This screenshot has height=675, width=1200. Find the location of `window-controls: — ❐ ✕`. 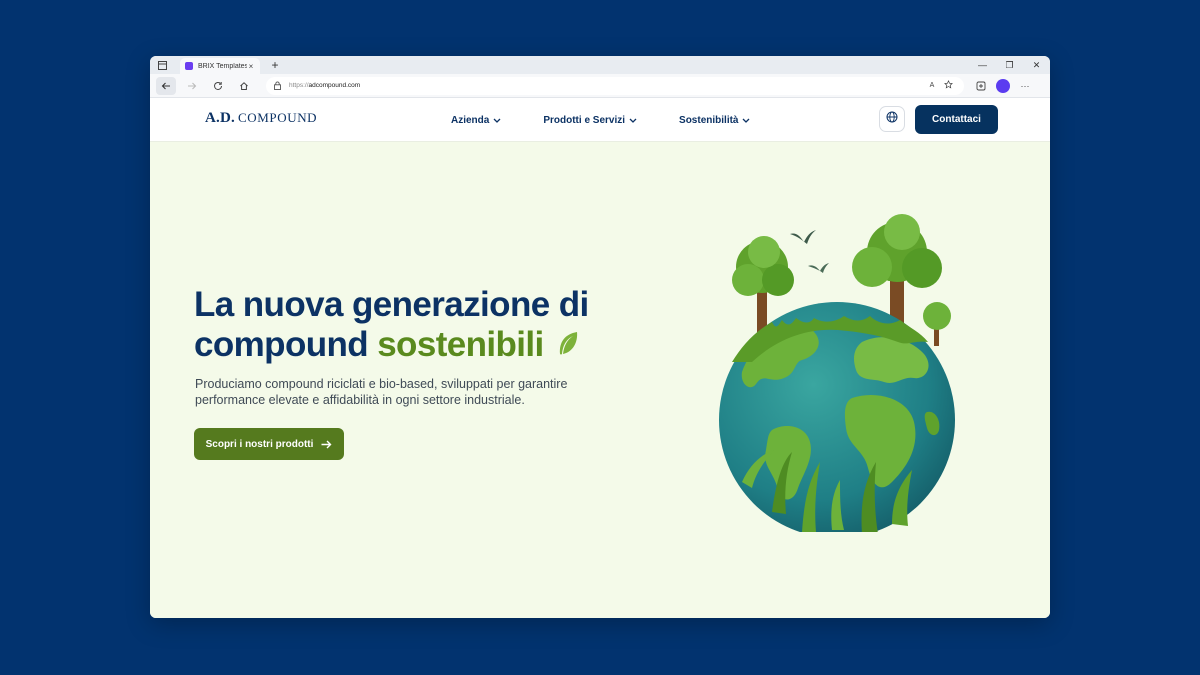

window-controls: — ❐ ✕ is located at coordinates (1009, 65).